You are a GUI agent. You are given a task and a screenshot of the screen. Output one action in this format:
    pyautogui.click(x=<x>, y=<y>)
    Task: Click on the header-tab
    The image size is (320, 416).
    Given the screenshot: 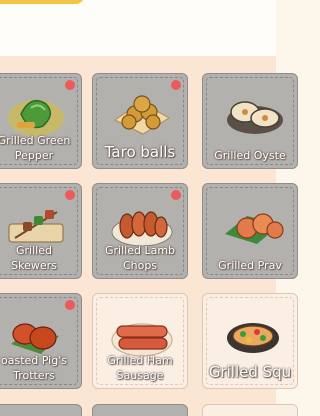 What is the action you would take?
    pyautogui.click(x=42, y=2)
    